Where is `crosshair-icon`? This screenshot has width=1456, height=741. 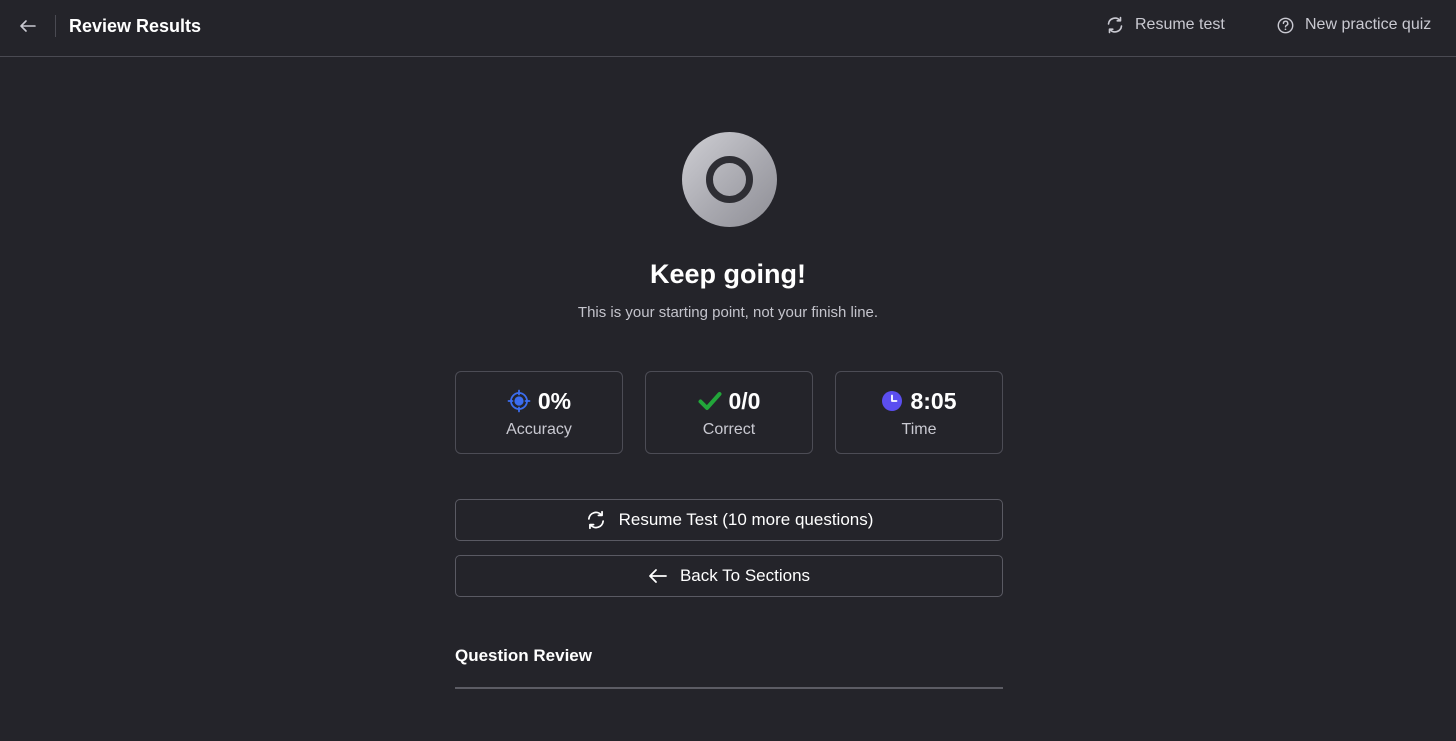
crosshair-icon is located at coordinates (519, 401).